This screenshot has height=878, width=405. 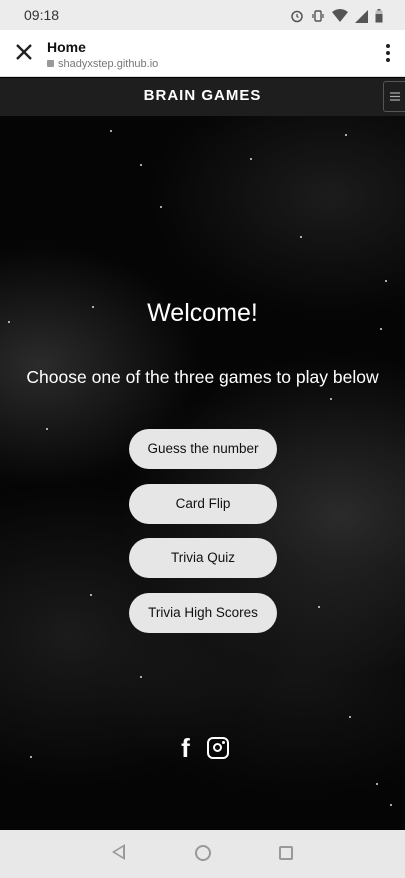 I want to click on lock-icon, so click(x=50, y=63).